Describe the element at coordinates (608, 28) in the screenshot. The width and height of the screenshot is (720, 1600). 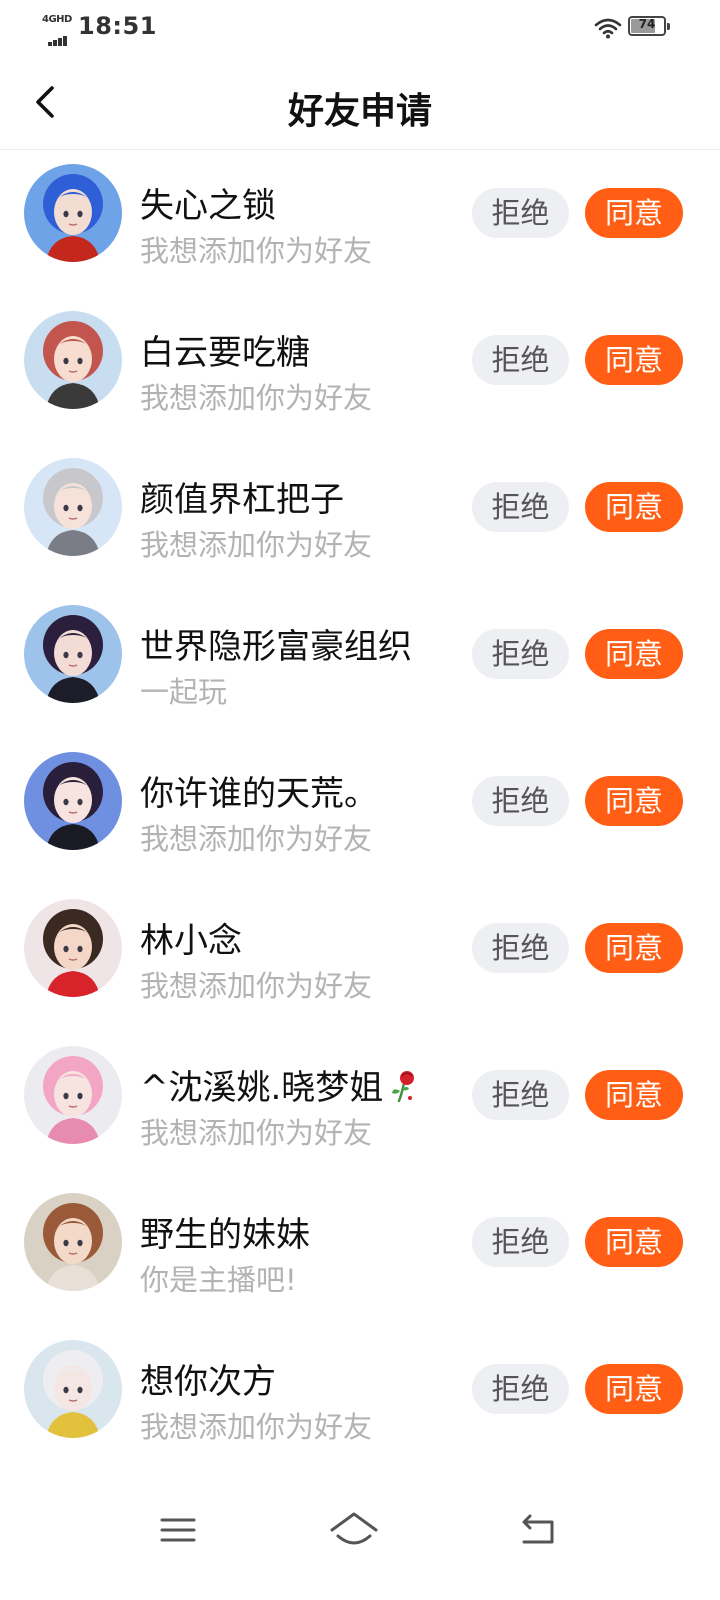
I see `wifi-icon` at that location.